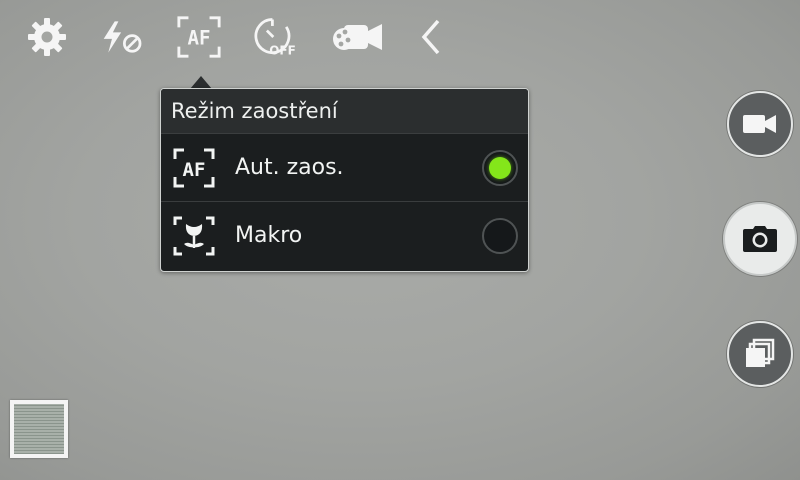 This screenshot has width=800, height=480. I want to click on radio-dot, so click(500, 167).